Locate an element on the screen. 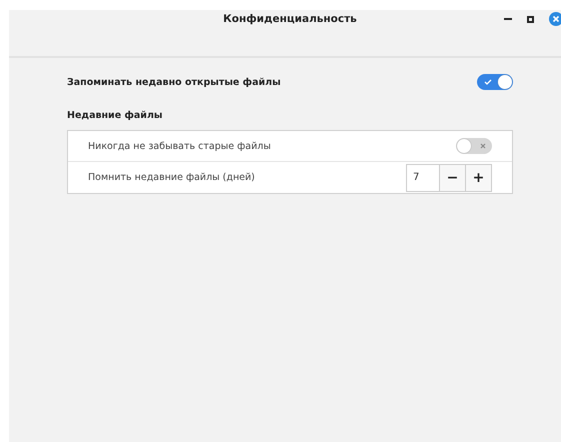 The image size is (561, 442). section-heading: Недавние файлы is located at coordinates (115, 116).